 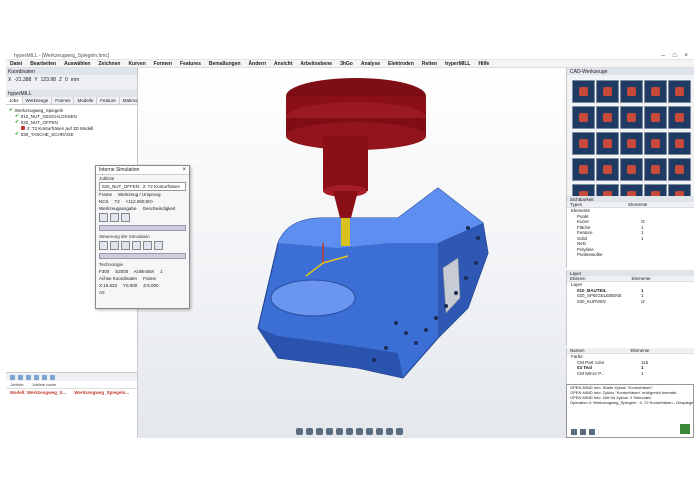 What do you see at coordinates (457, 64) in the screenshot?
I see `menu-hypermill: hyperMILL` at bounding box center [457, 64].